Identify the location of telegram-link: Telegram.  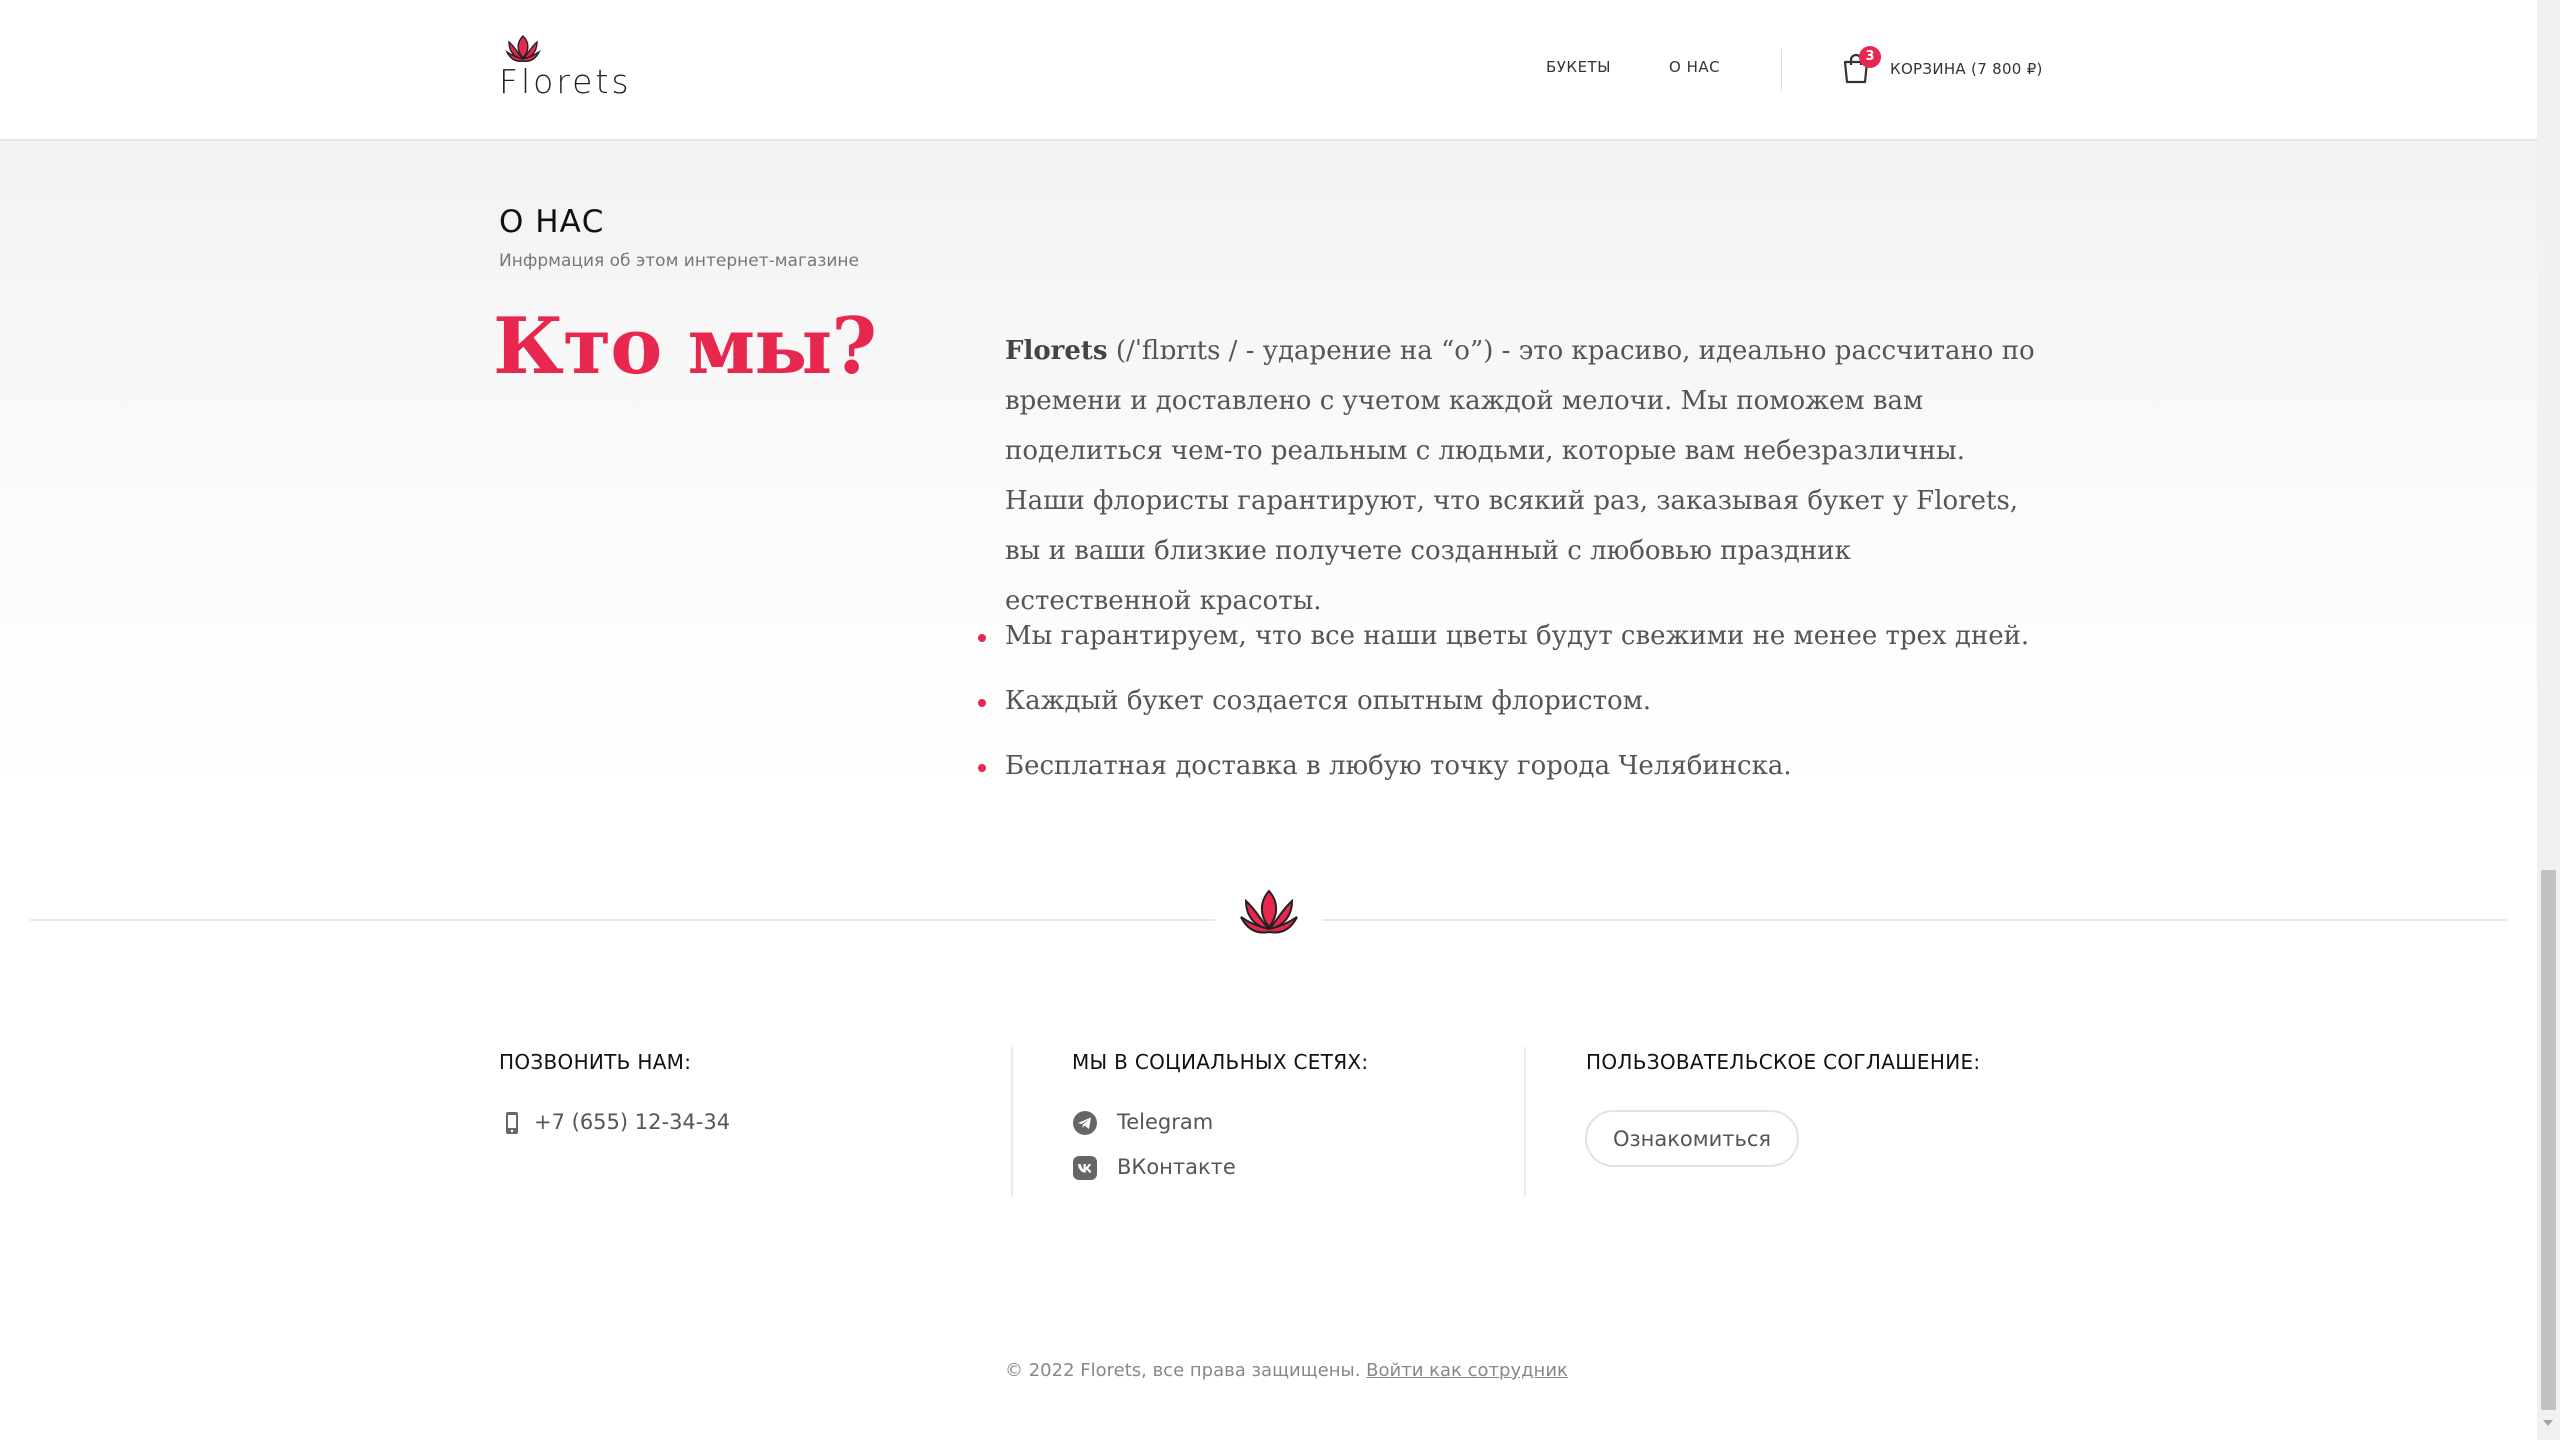
(1165, 1122).